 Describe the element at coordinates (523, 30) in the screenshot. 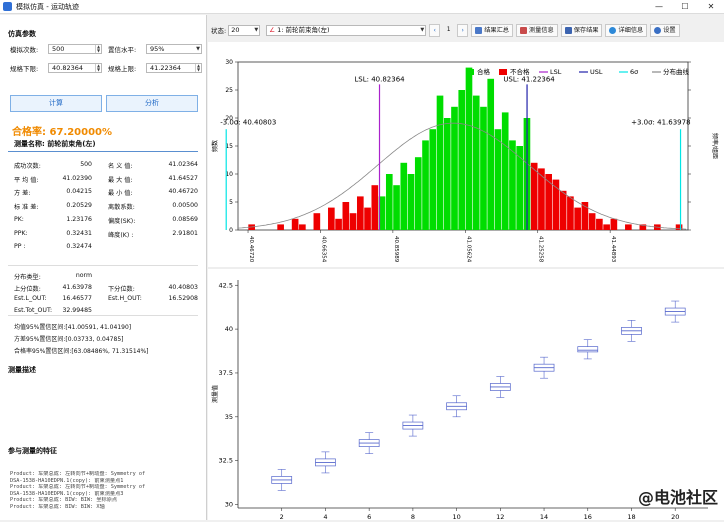

I see `ruler-icon` at that location.